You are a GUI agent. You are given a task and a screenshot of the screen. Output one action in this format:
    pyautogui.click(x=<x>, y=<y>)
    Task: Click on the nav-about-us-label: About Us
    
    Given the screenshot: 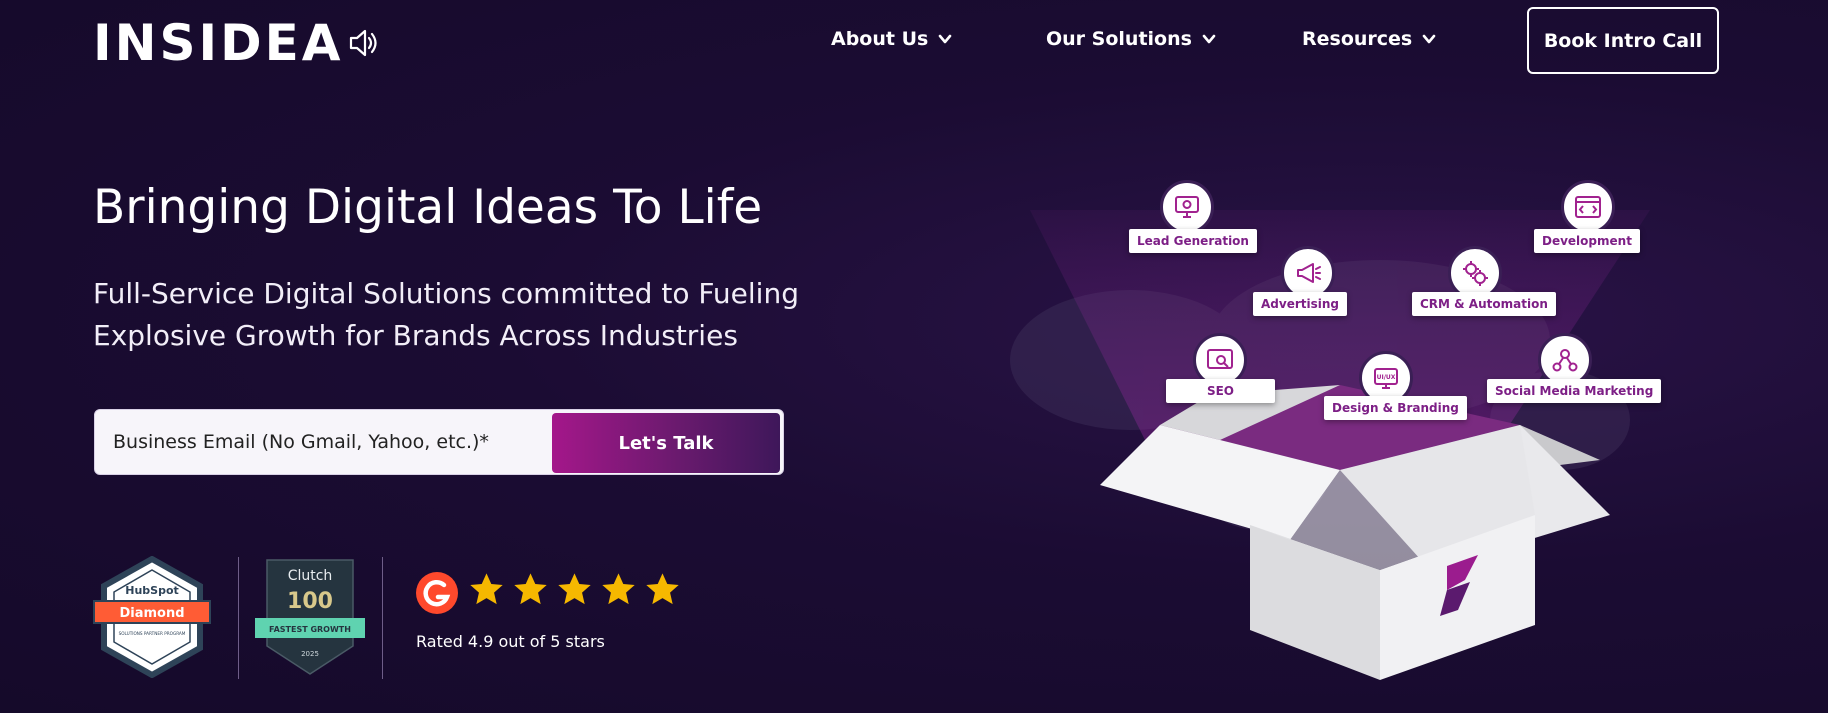 What is the action you would take?
    pyautogui.click(x=880, y=39)
    